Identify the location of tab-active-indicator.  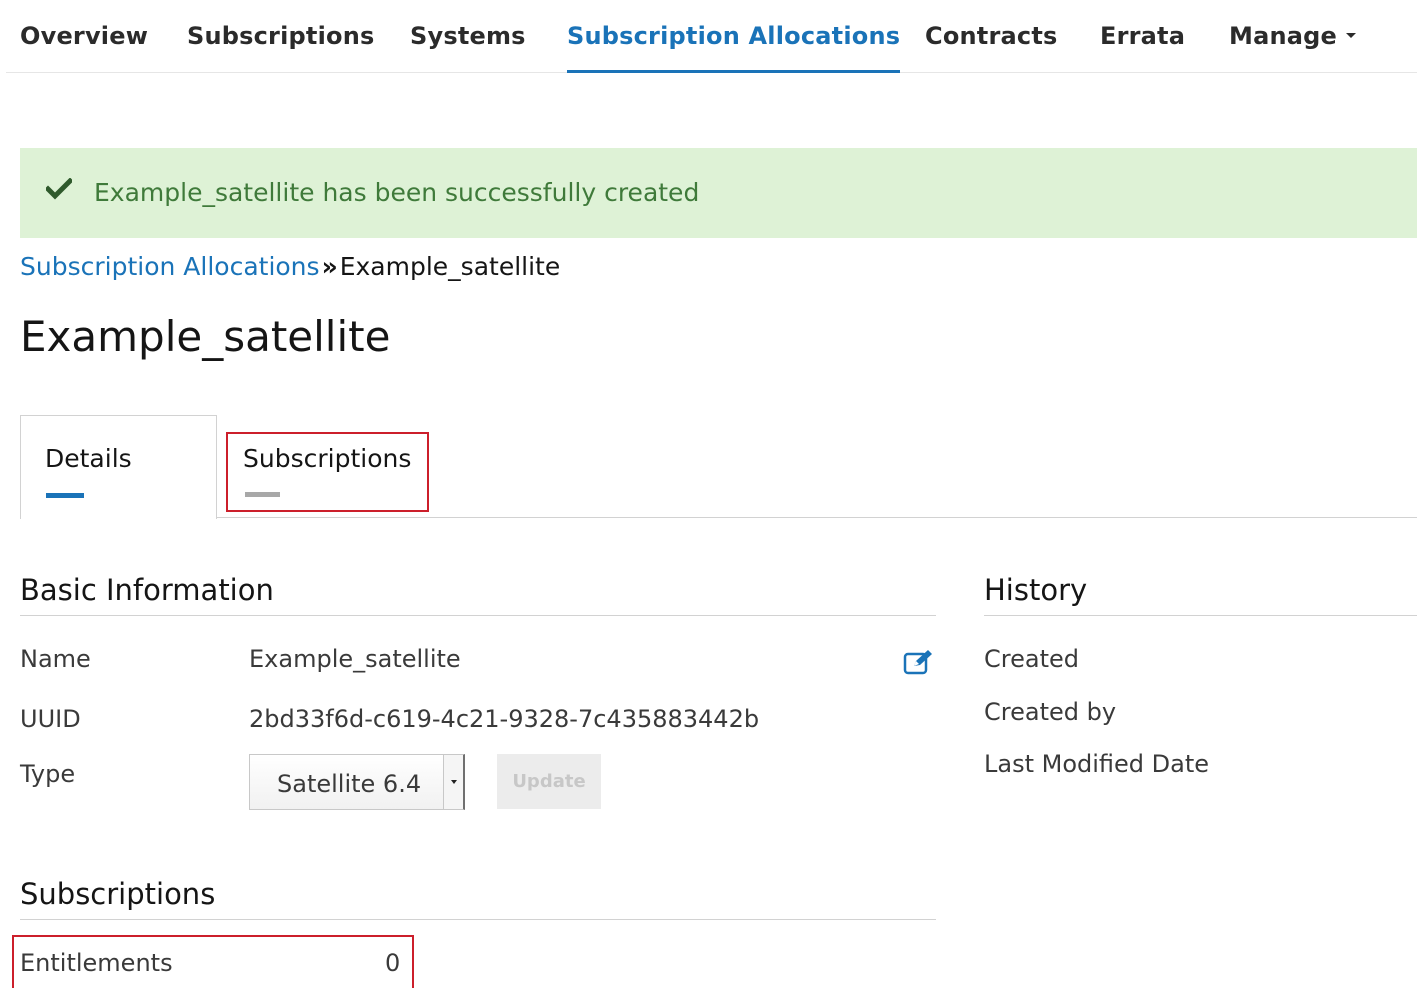
(65, 495).